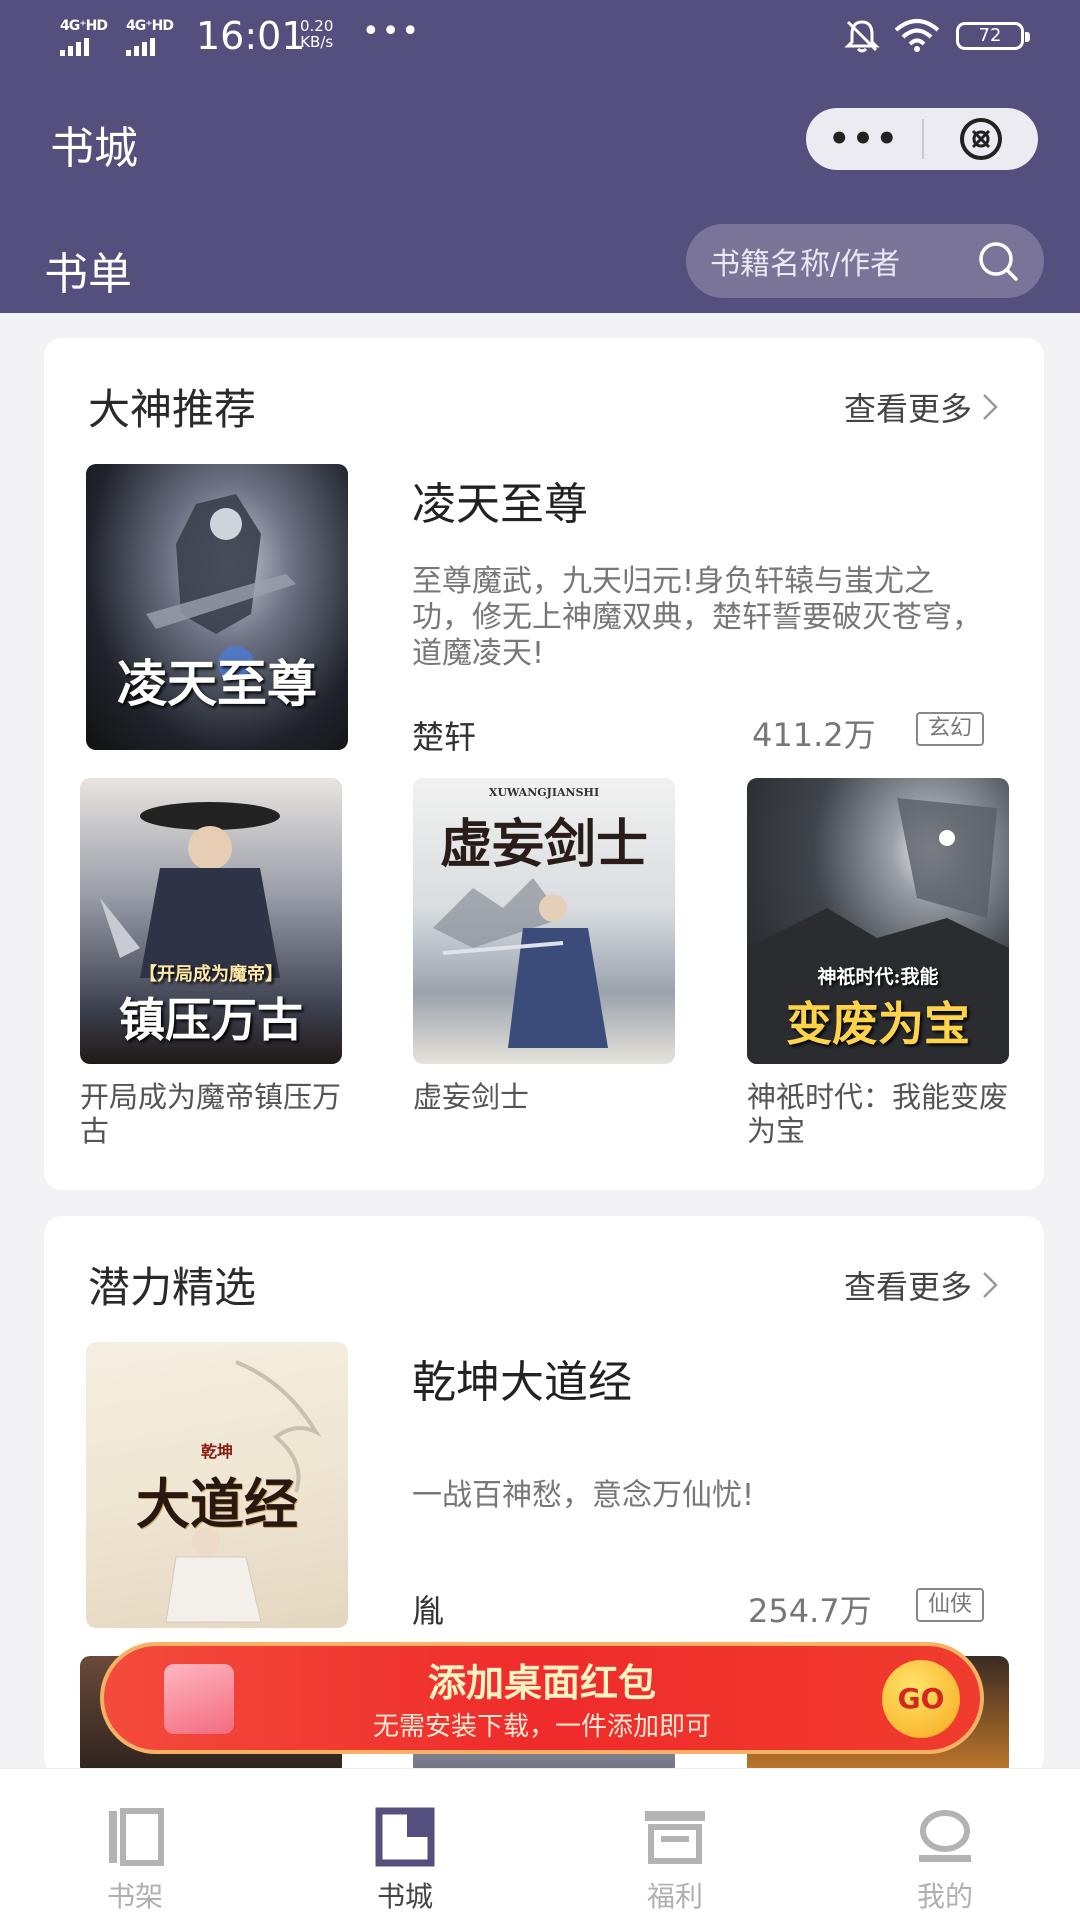 Image resolution: width=1080 pixels, height=1920 pixels. I want to click on promo-title: 添加桌面红包, so click(541, 1683).